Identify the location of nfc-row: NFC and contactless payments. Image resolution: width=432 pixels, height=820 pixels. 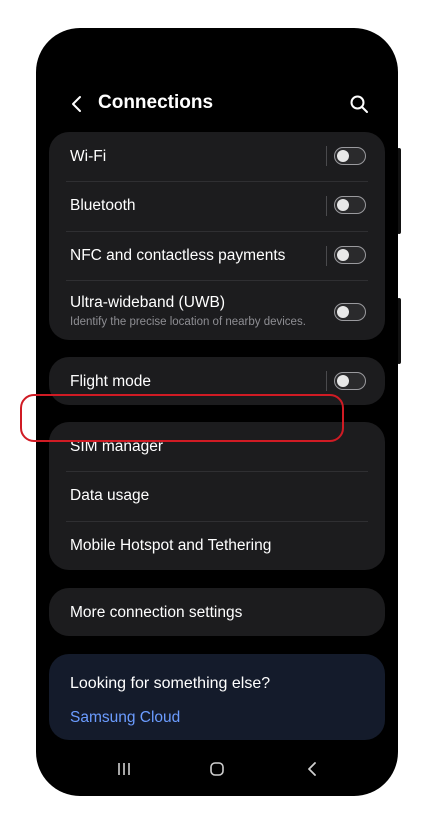
(217, 256).